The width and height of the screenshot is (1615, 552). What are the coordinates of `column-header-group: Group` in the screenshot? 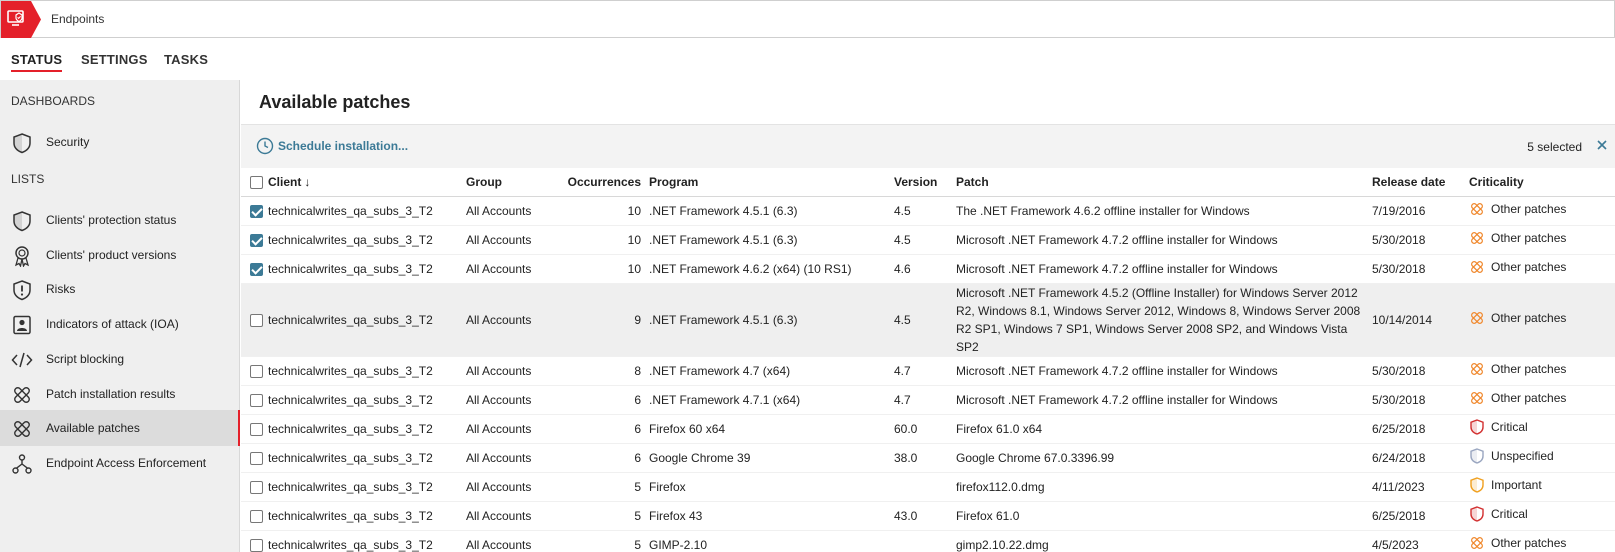 It's located at (511, 182).